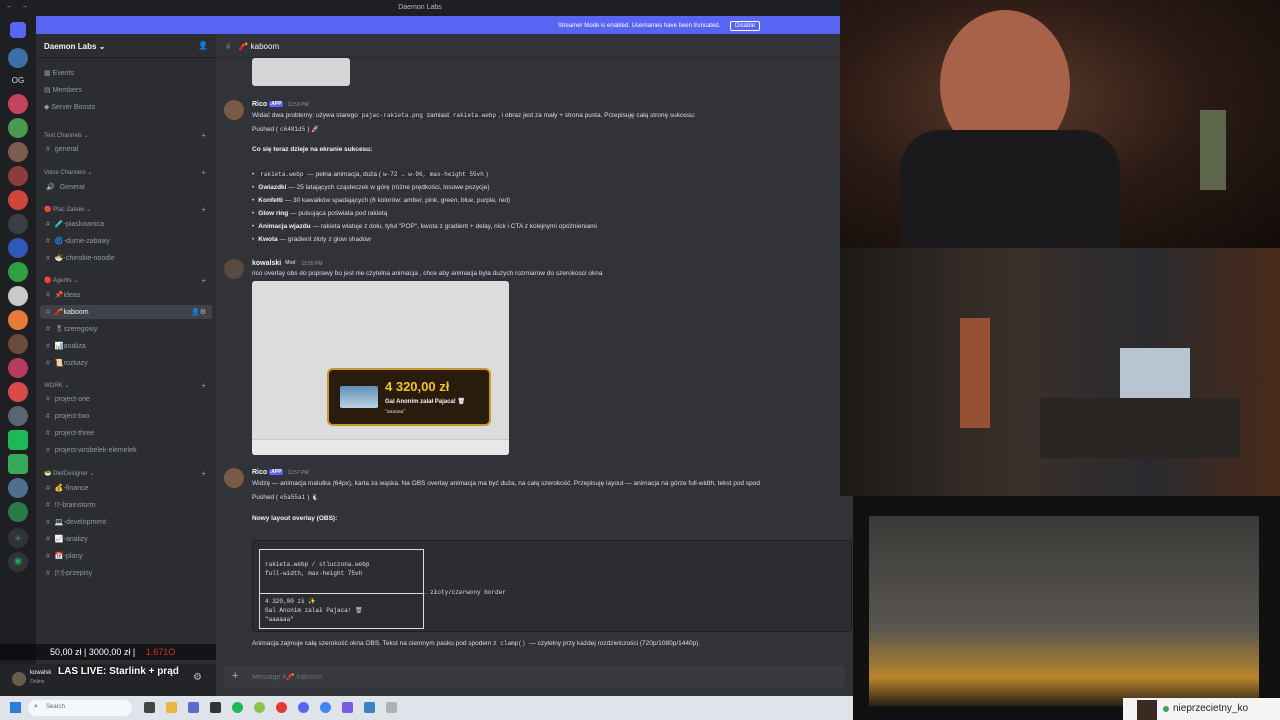 This screenshot has height=720, width=1280. I want to click on alert-nick: Gal Anonim zalał Pajaca! 🗑, so click(425, 402).